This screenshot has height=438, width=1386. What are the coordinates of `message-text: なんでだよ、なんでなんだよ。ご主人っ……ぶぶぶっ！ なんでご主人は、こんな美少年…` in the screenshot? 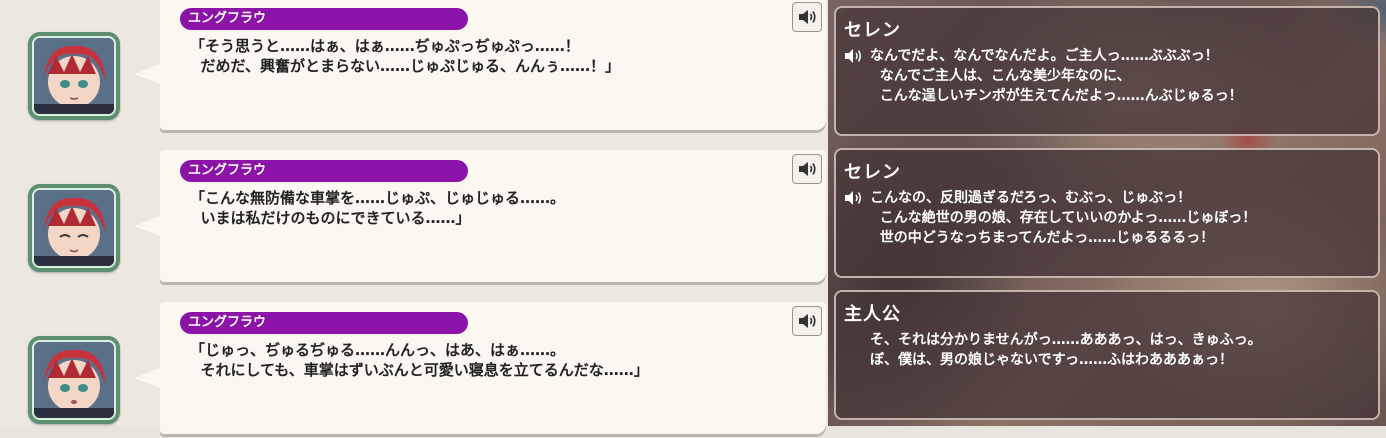 It's located at (1056, 76).